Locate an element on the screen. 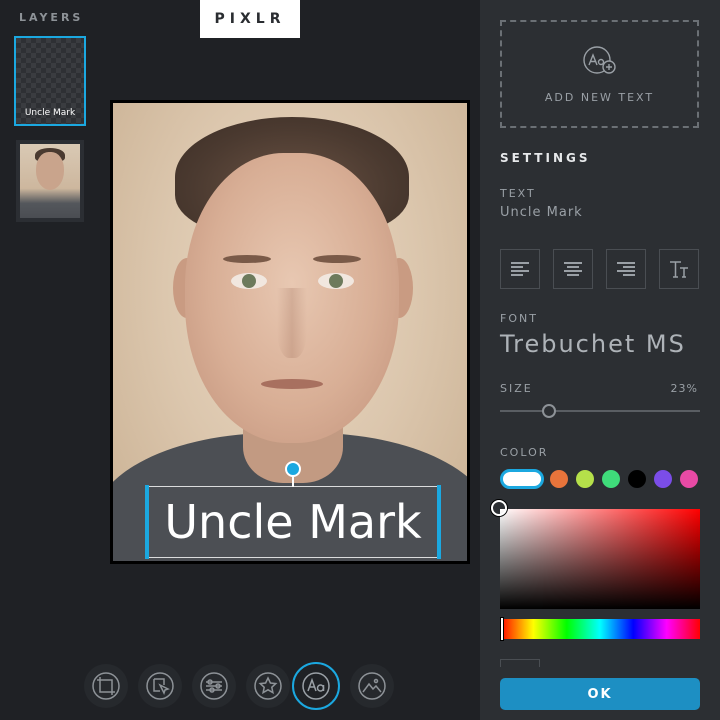  text-value: Uncle Mark is located at coordinates (541, 212).